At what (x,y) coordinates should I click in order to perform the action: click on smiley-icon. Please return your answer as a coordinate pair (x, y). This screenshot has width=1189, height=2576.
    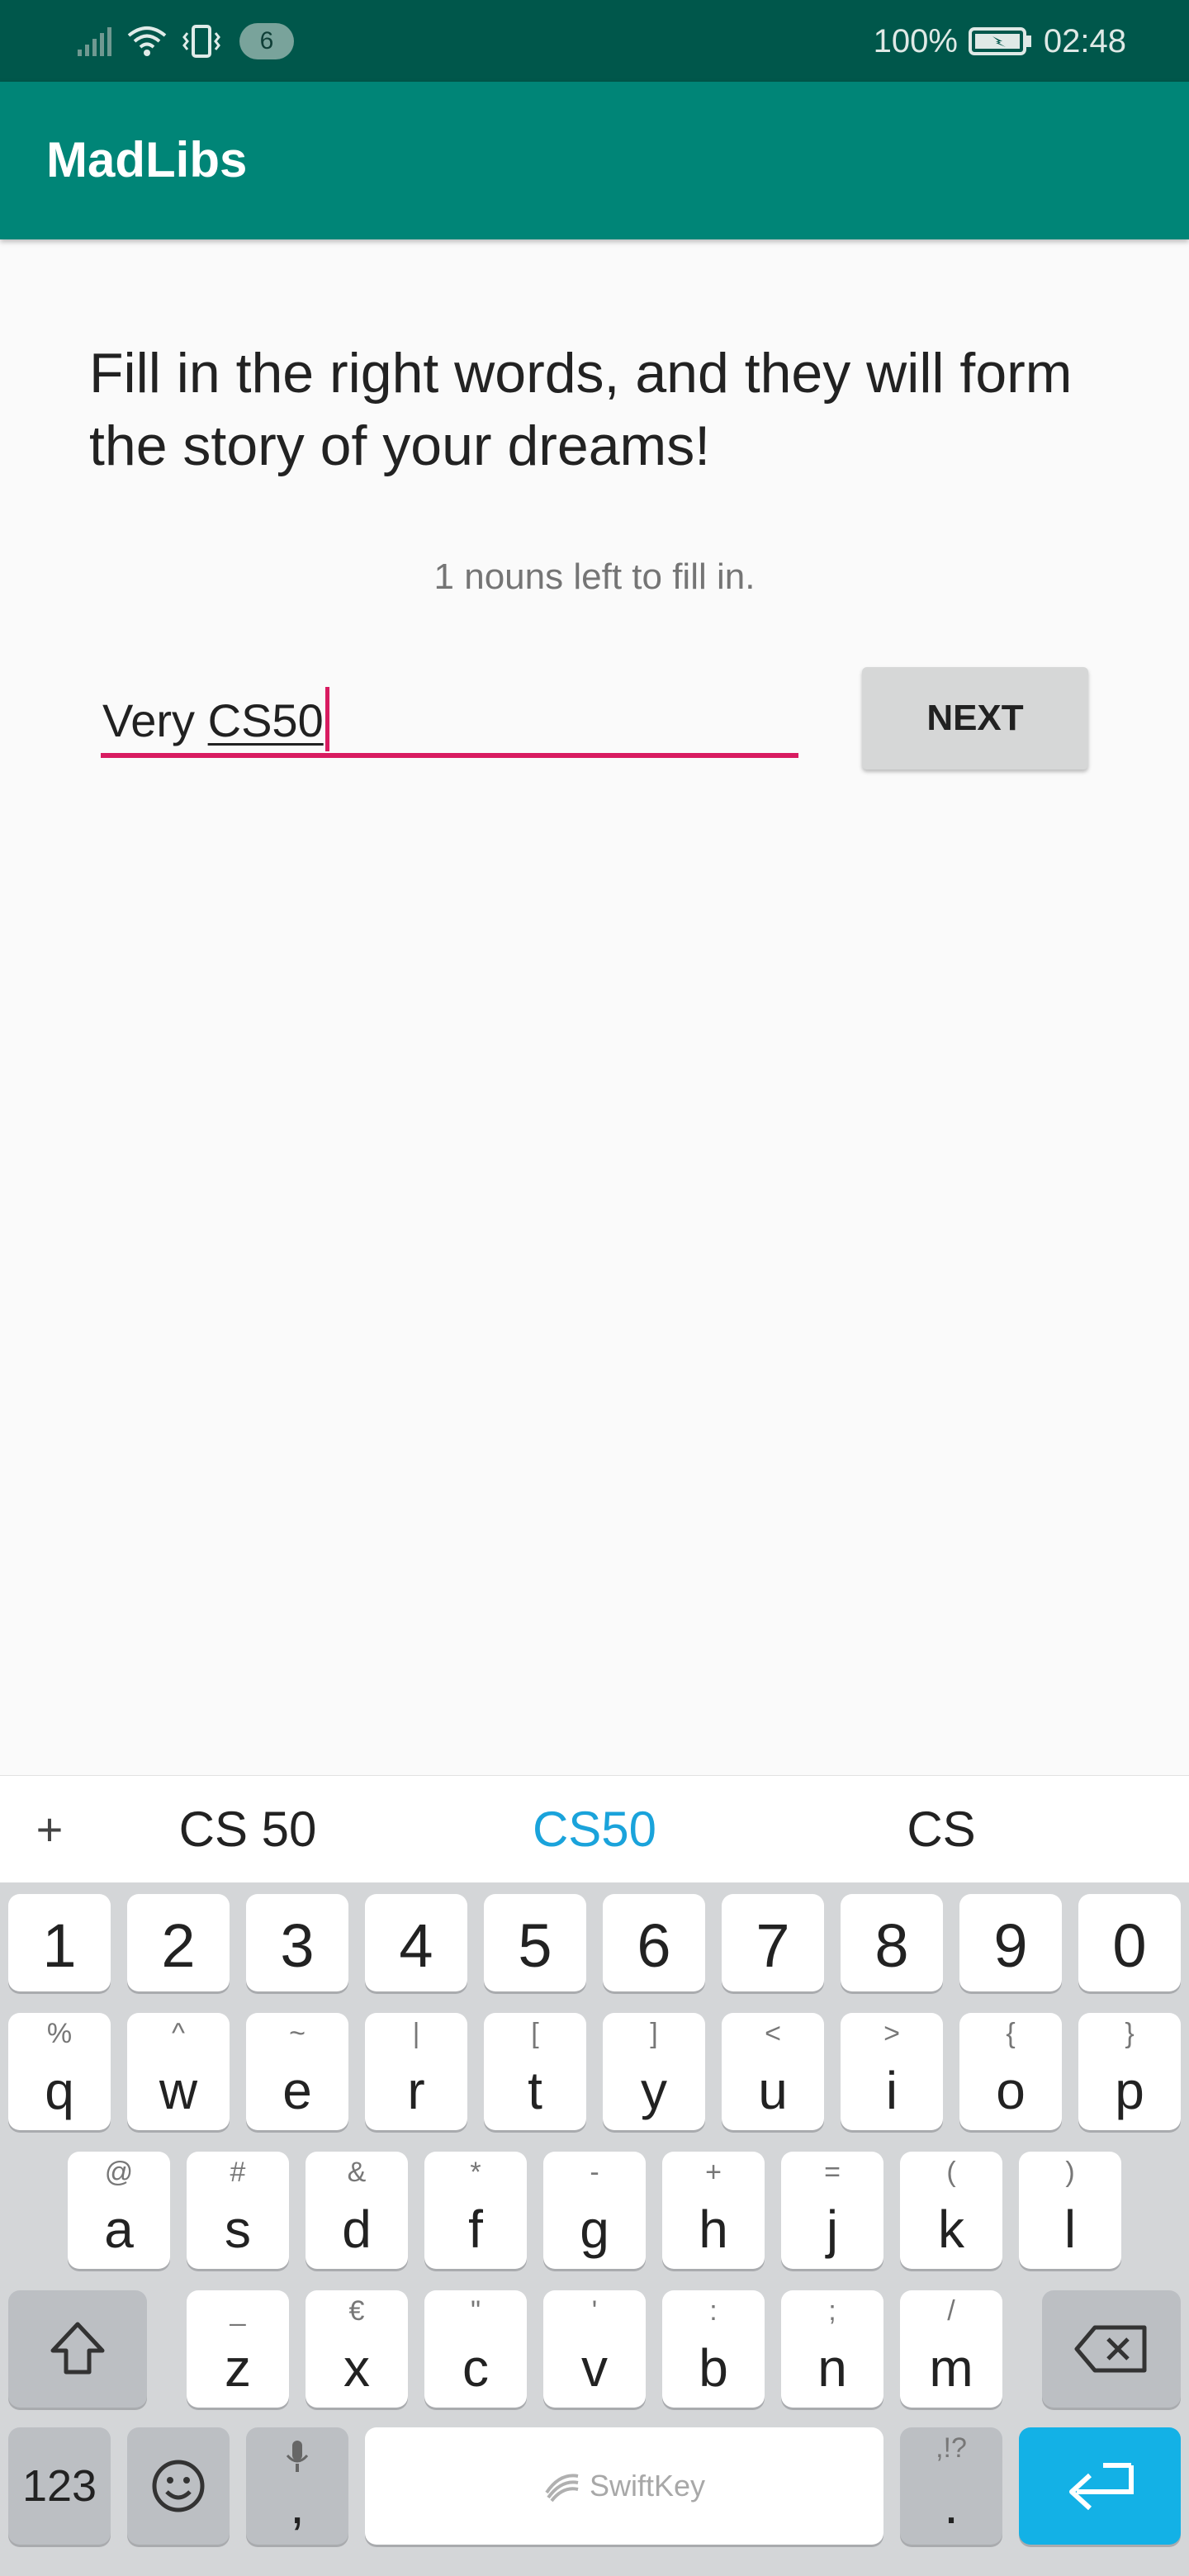
    Looking at the image, I should click on (178, 2486).